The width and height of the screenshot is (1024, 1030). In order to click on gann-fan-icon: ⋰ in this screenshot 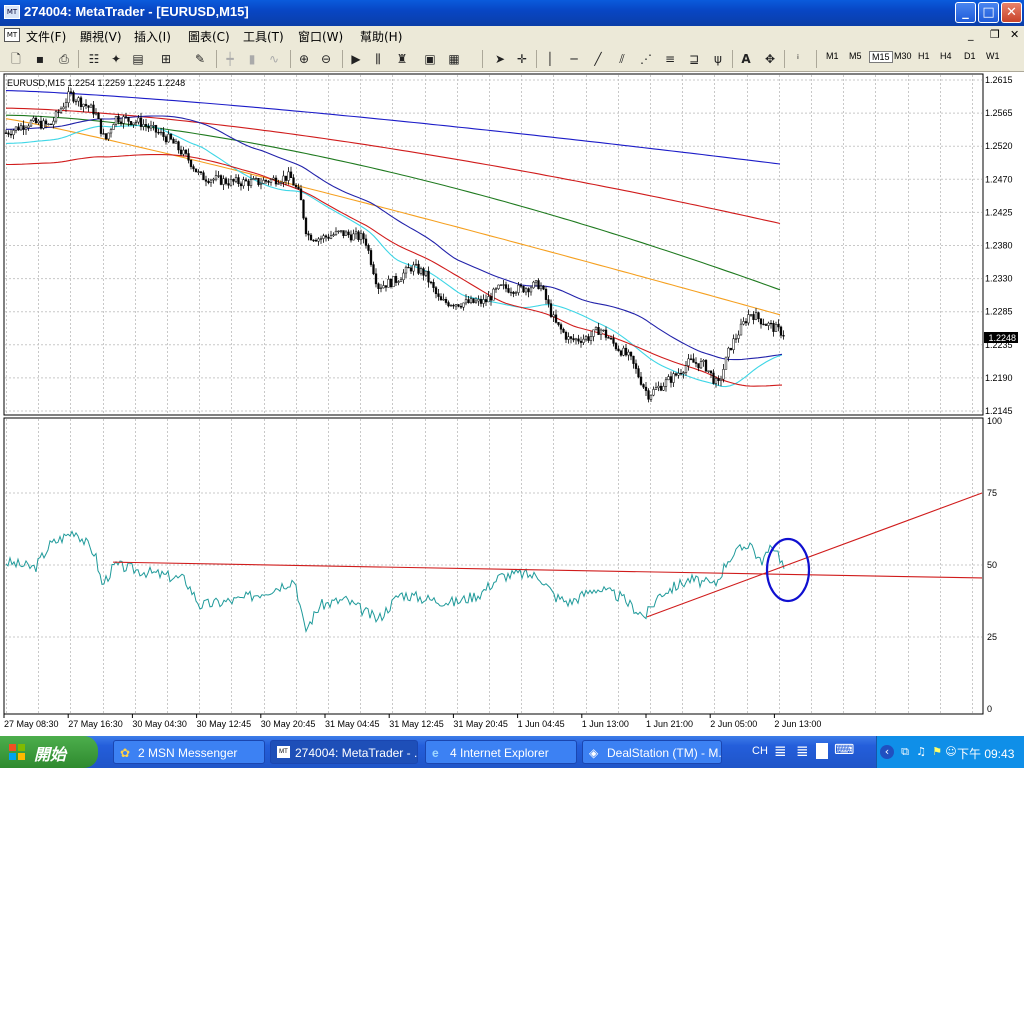, I will do `click(646, 59)`.